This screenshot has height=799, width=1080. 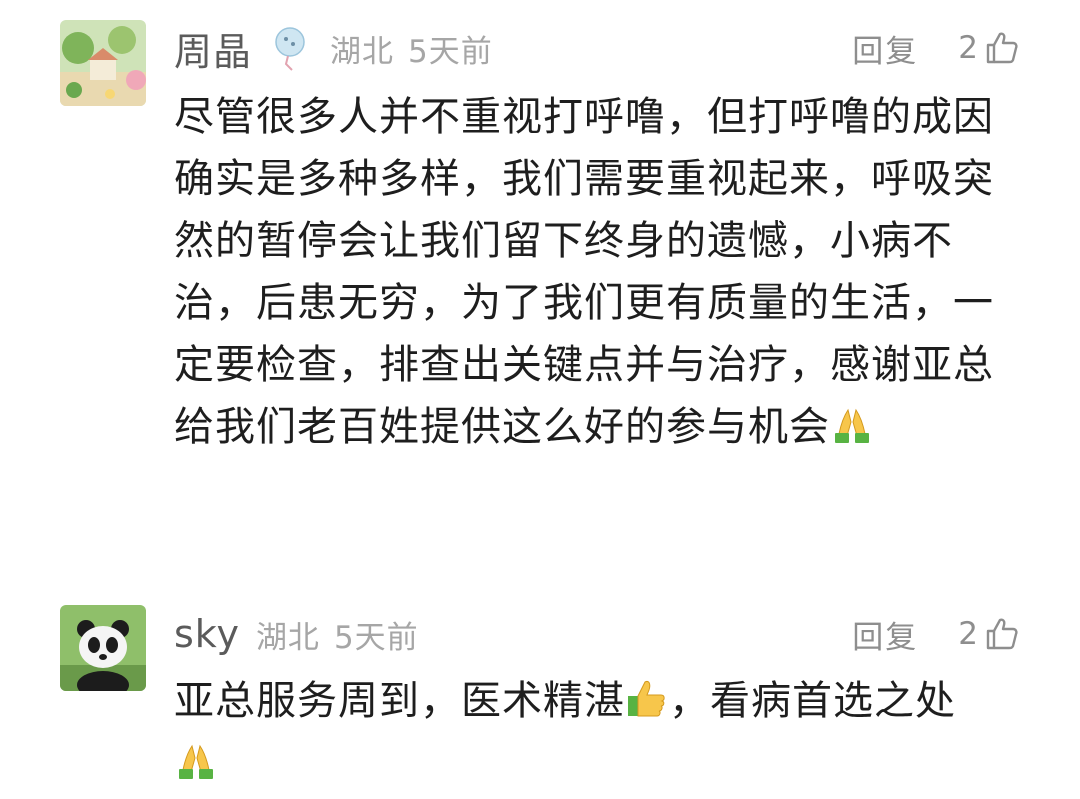 I want to click on comment-text: 亚总服务周到，医术精湛 ，看病首选之处, so click(x=594, y=732).